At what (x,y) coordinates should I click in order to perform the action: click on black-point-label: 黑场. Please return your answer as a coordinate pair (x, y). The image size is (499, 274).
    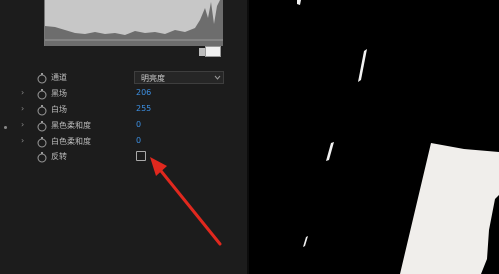
    Looking at the image, I should click on (59, 93).